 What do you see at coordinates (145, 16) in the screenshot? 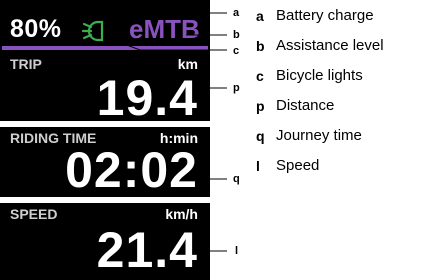
I see `leader-line-a` at bounding box center [145, 16].